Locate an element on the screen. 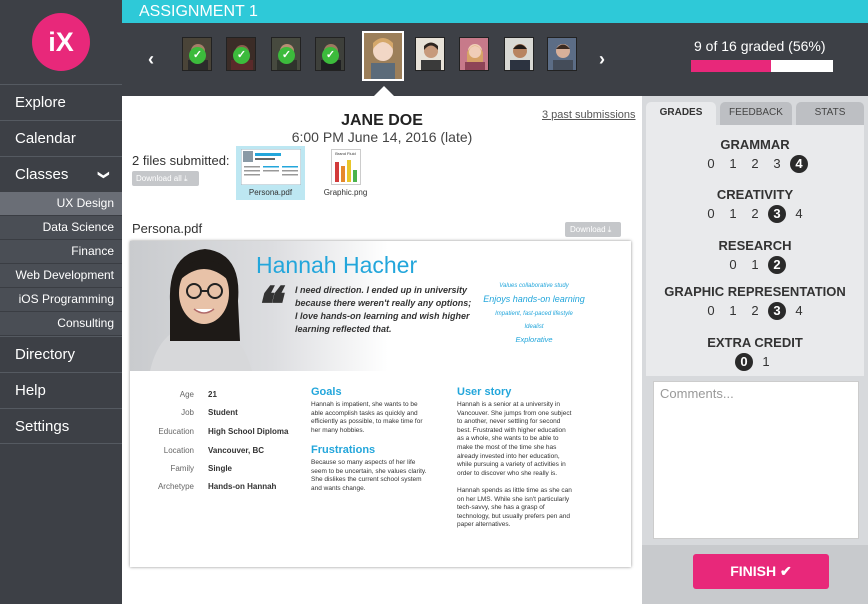 The width and height of the screenshot is (868, 604). nav-classes-label: Classes is located at coordinates (42, 174).